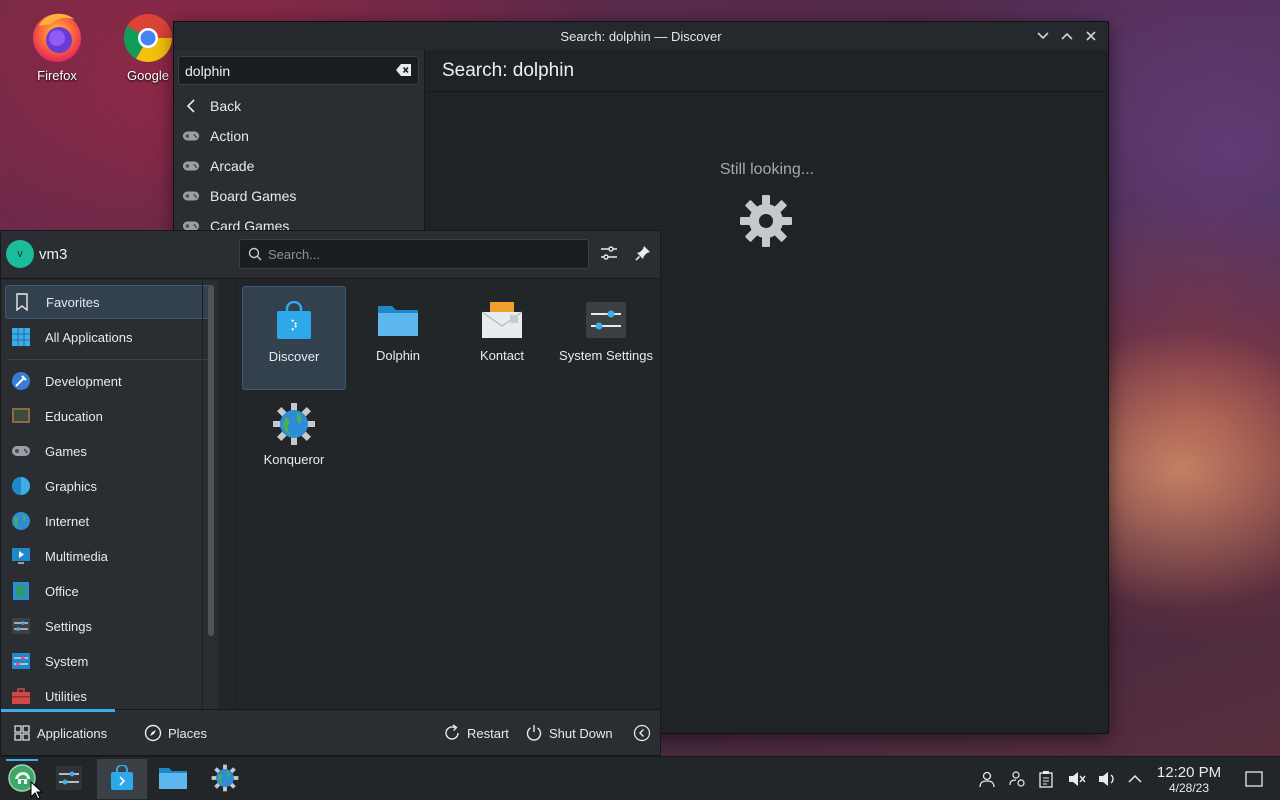 This screenshot has width=1280, height=800. I want to click on tray-volume-icon, so click(1107, 779).